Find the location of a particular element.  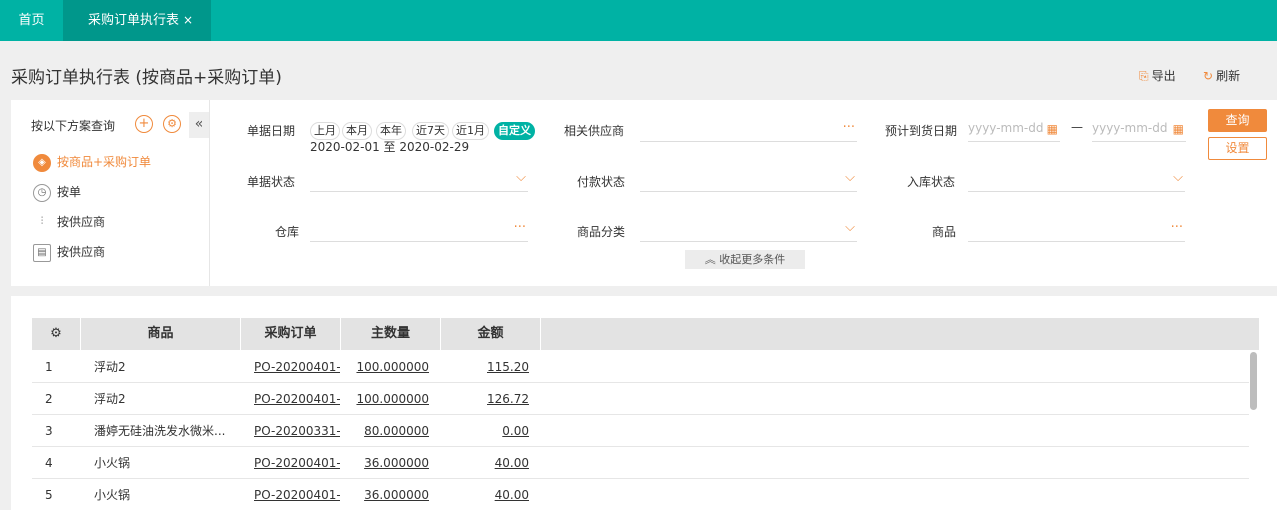

column-header-product: 商品 is located at coordinates (161, 334).